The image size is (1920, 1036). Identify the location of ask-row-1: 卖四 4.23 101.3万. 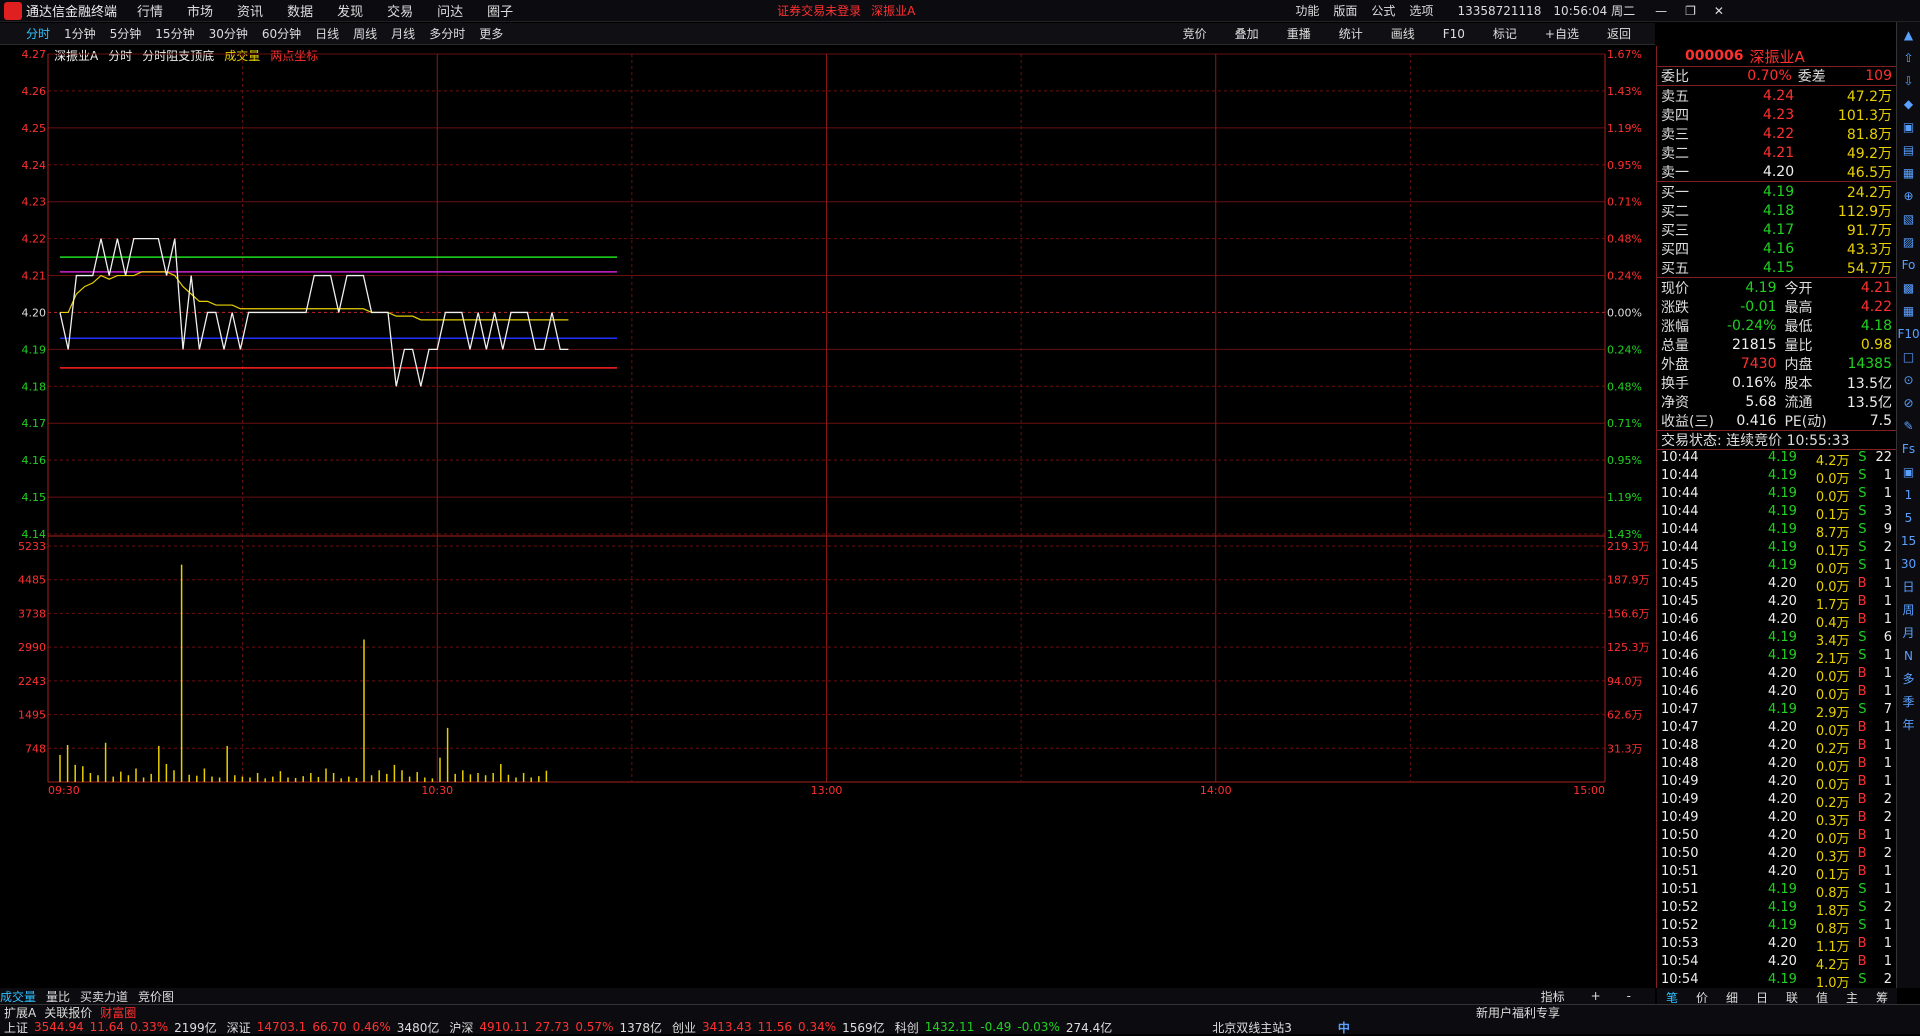
(1776, 114).